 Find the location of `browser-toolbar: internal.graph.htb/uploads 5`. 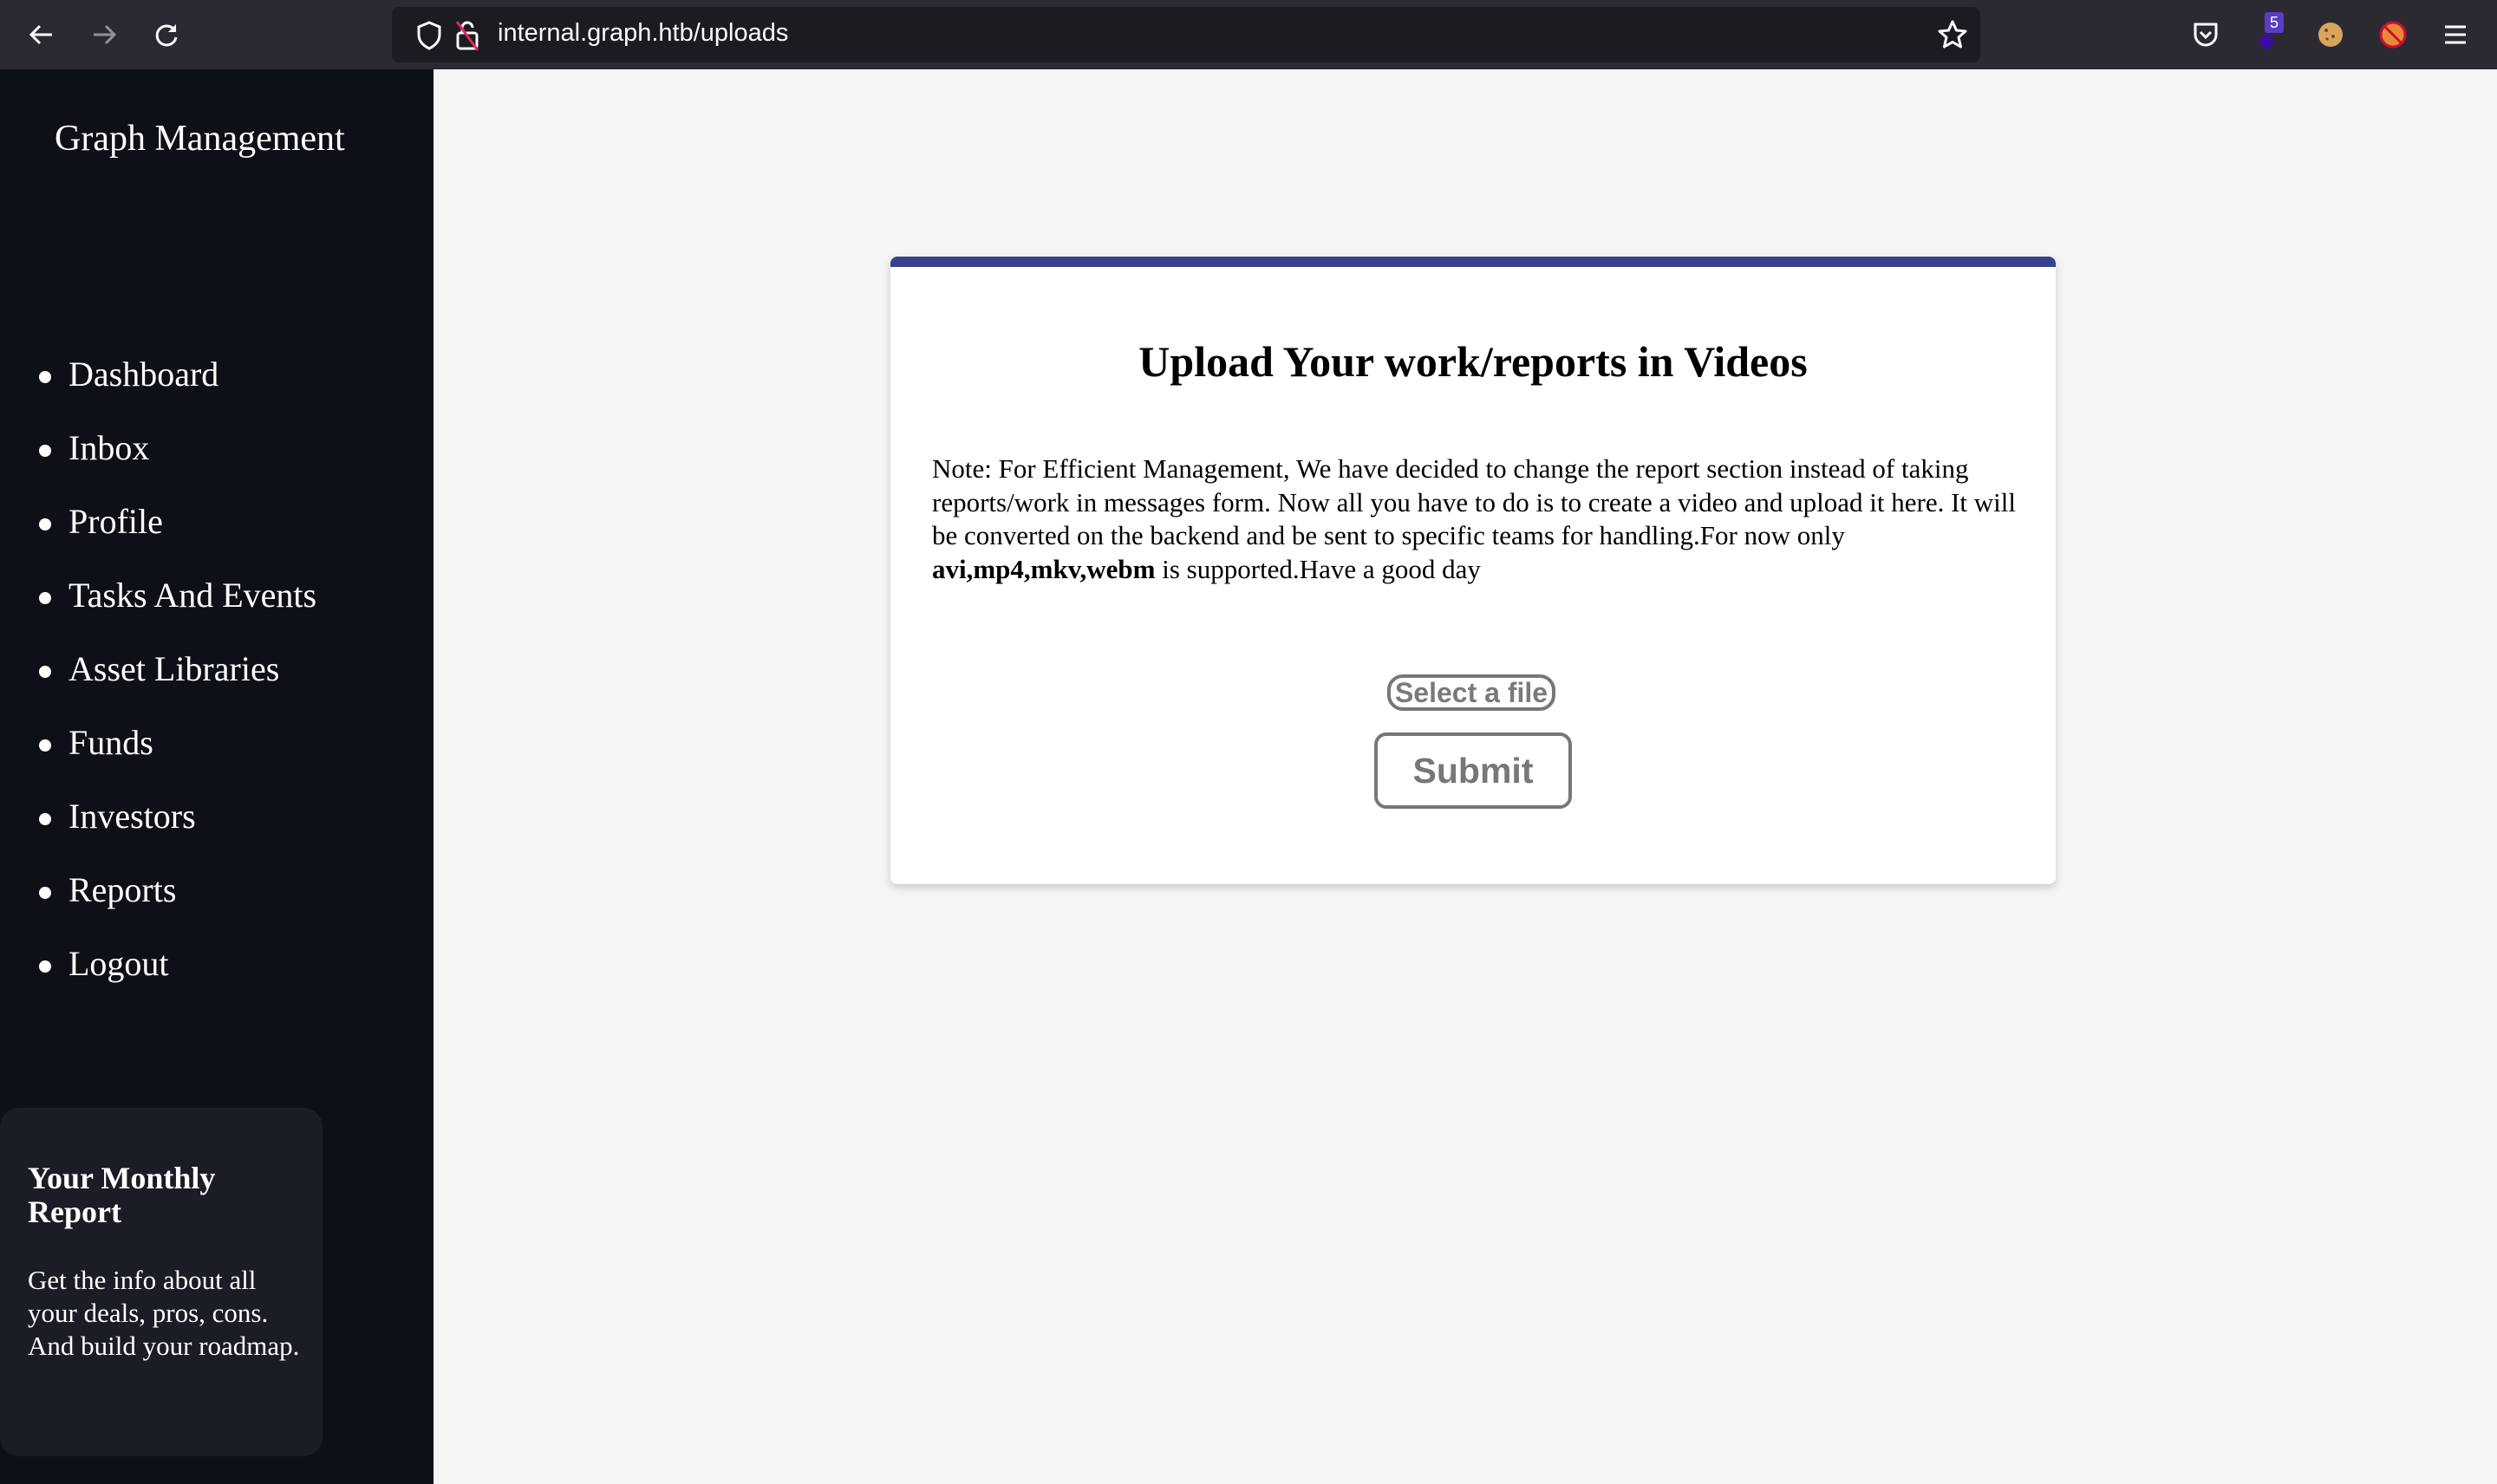

browser-toolbar: internal.graph.htb/uploads 5 is located at coordinates (1248, 34).